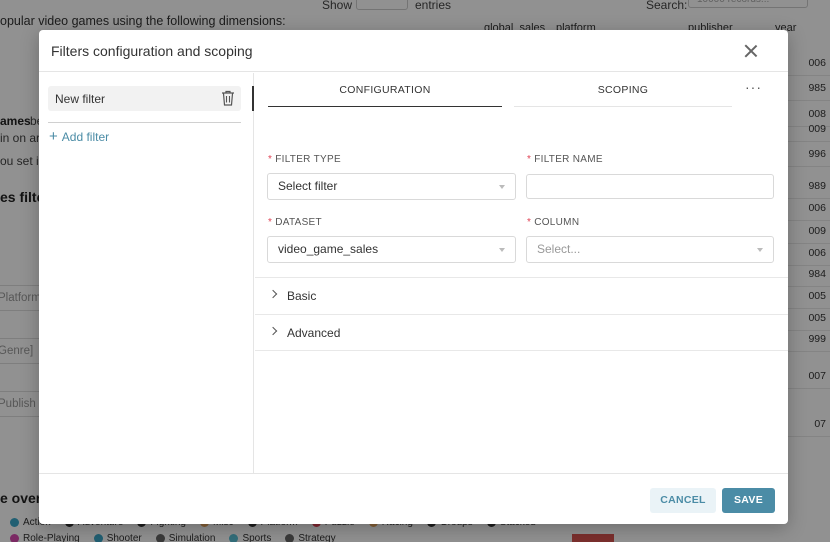 This screenshot has height=542, width=830. I want to click on filter-type-select: Select filter, so click(391, 186).